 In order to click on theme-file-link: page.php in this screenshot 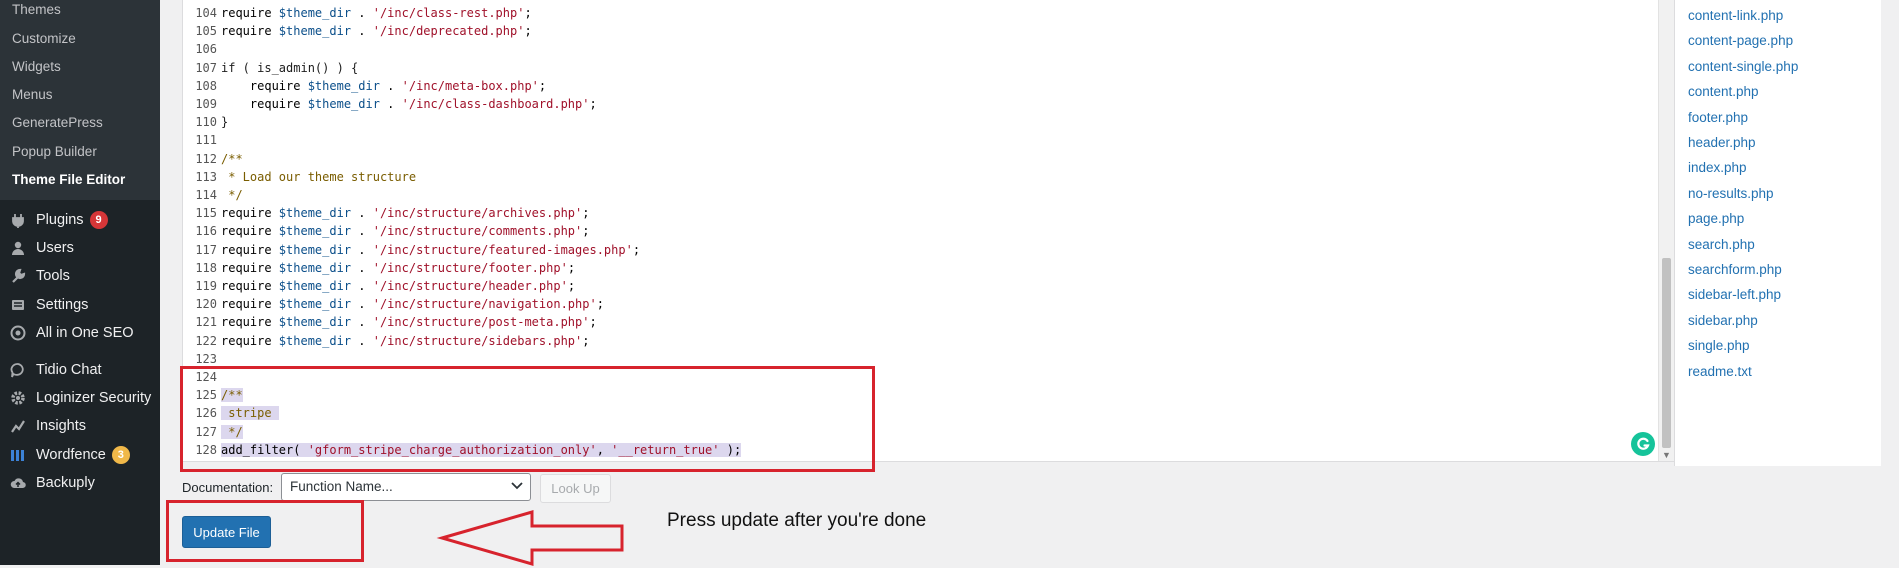, I will do `click(1716, 218)`.